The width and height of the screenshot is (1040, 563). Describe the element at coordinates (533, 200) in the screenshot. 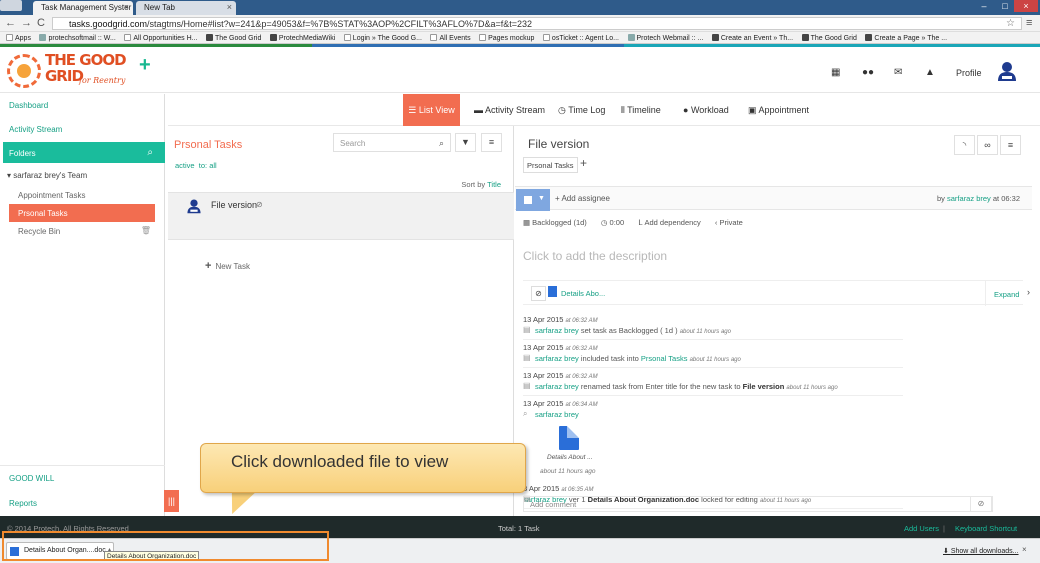

I see `status-checkbox-dropdown: ▼` at that location.